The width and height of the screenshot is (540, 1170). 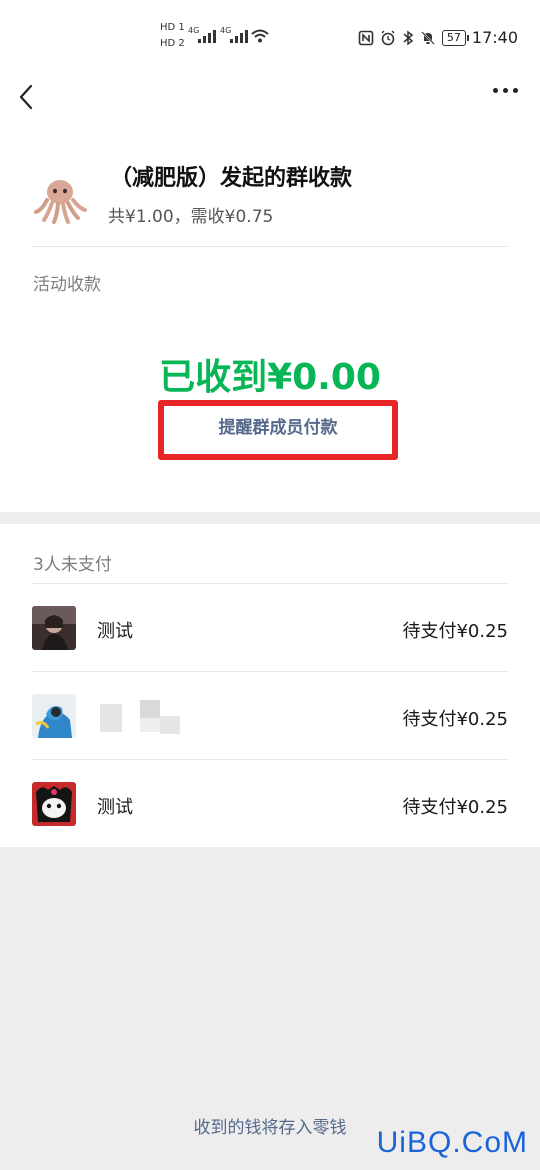 I want to click on back-button, so click(x=29, y=97).